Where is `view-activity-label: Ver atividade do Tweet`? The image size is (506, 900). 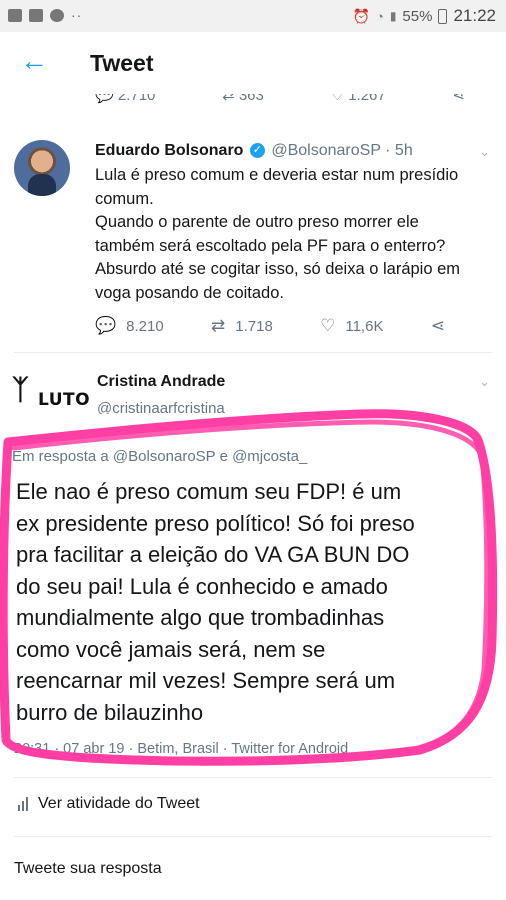
view-activity-label: Ver atividade do Tweet is located at coordinates (119, 803).